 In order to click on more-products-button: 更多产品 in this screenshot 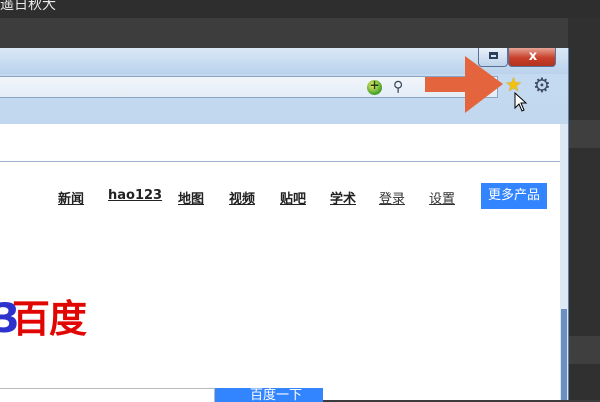, I will do `click(514, 196)`.